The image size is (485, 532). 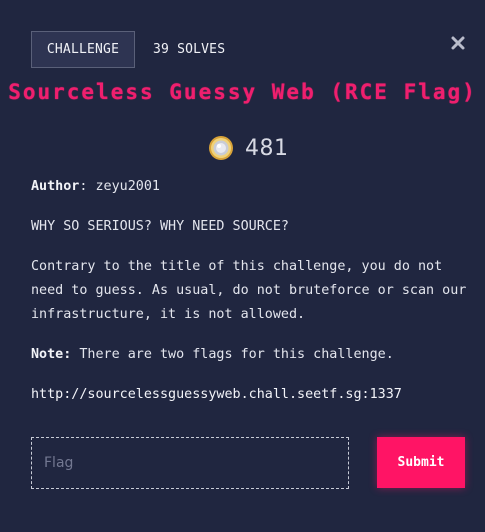 What do you see at coordinates (236, 354) in the screenshot?
I see `note-text: There are two flags for this challenge.` at bounding box center [236, 354].